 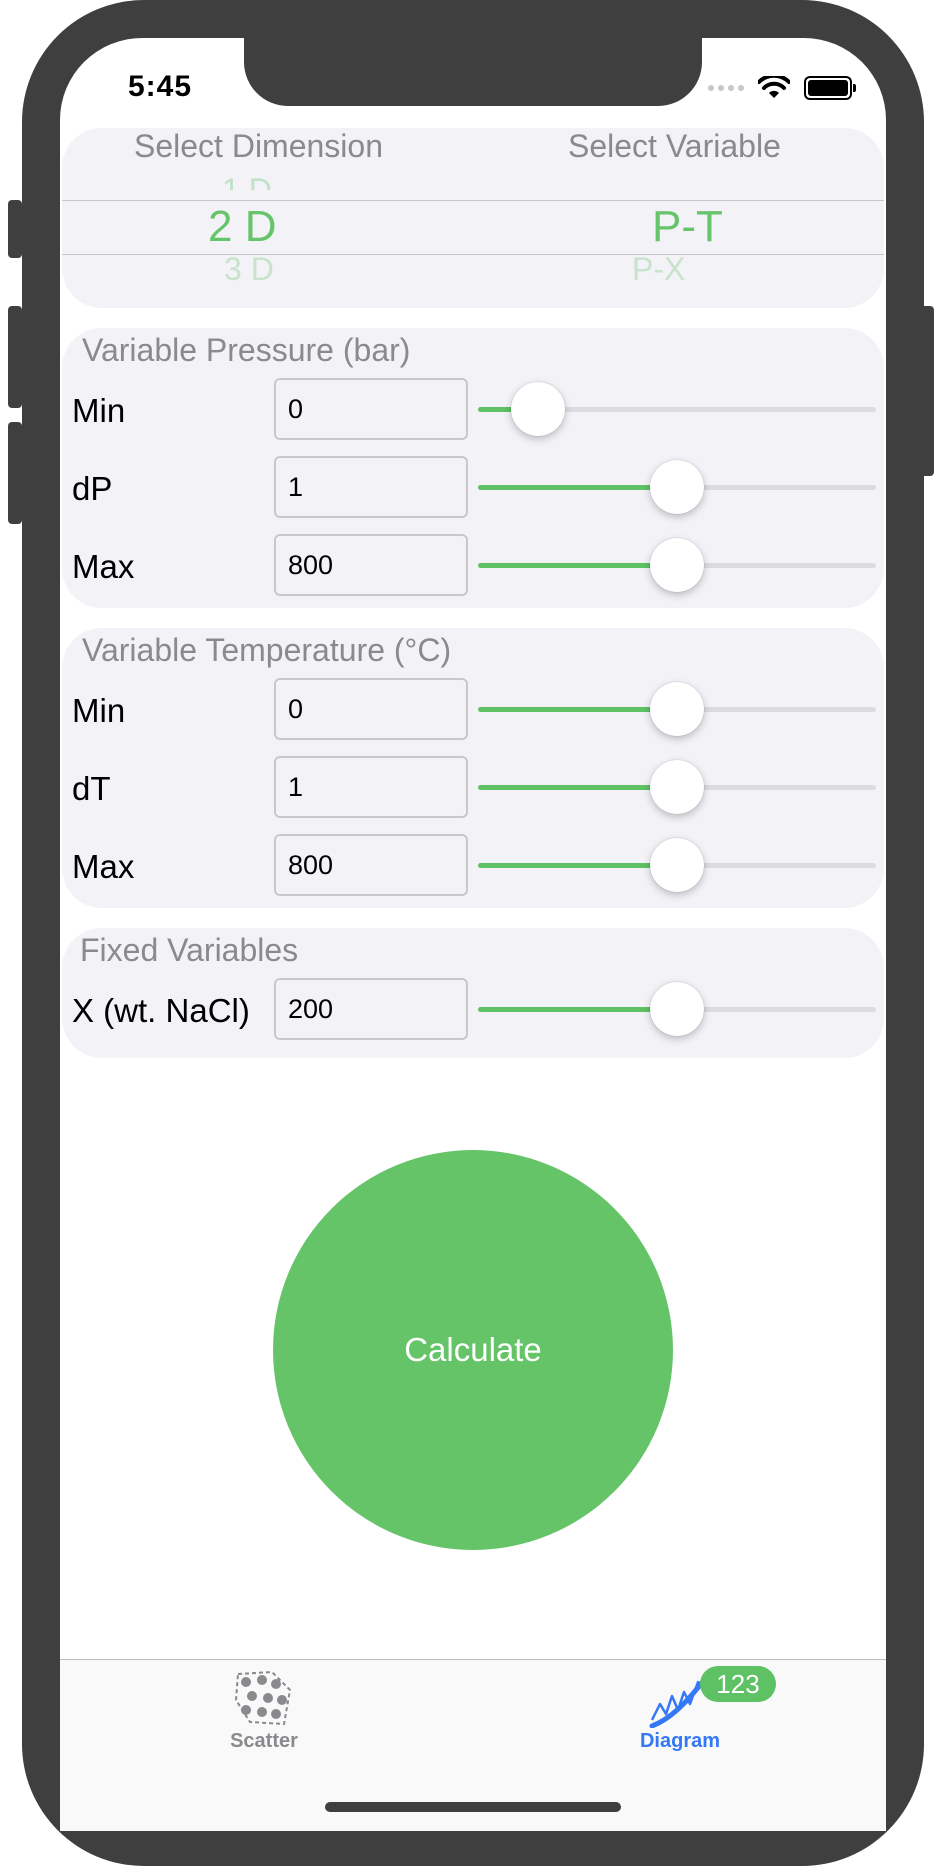 I want to click on temperature-min-slider, so click(x=677, y=709).